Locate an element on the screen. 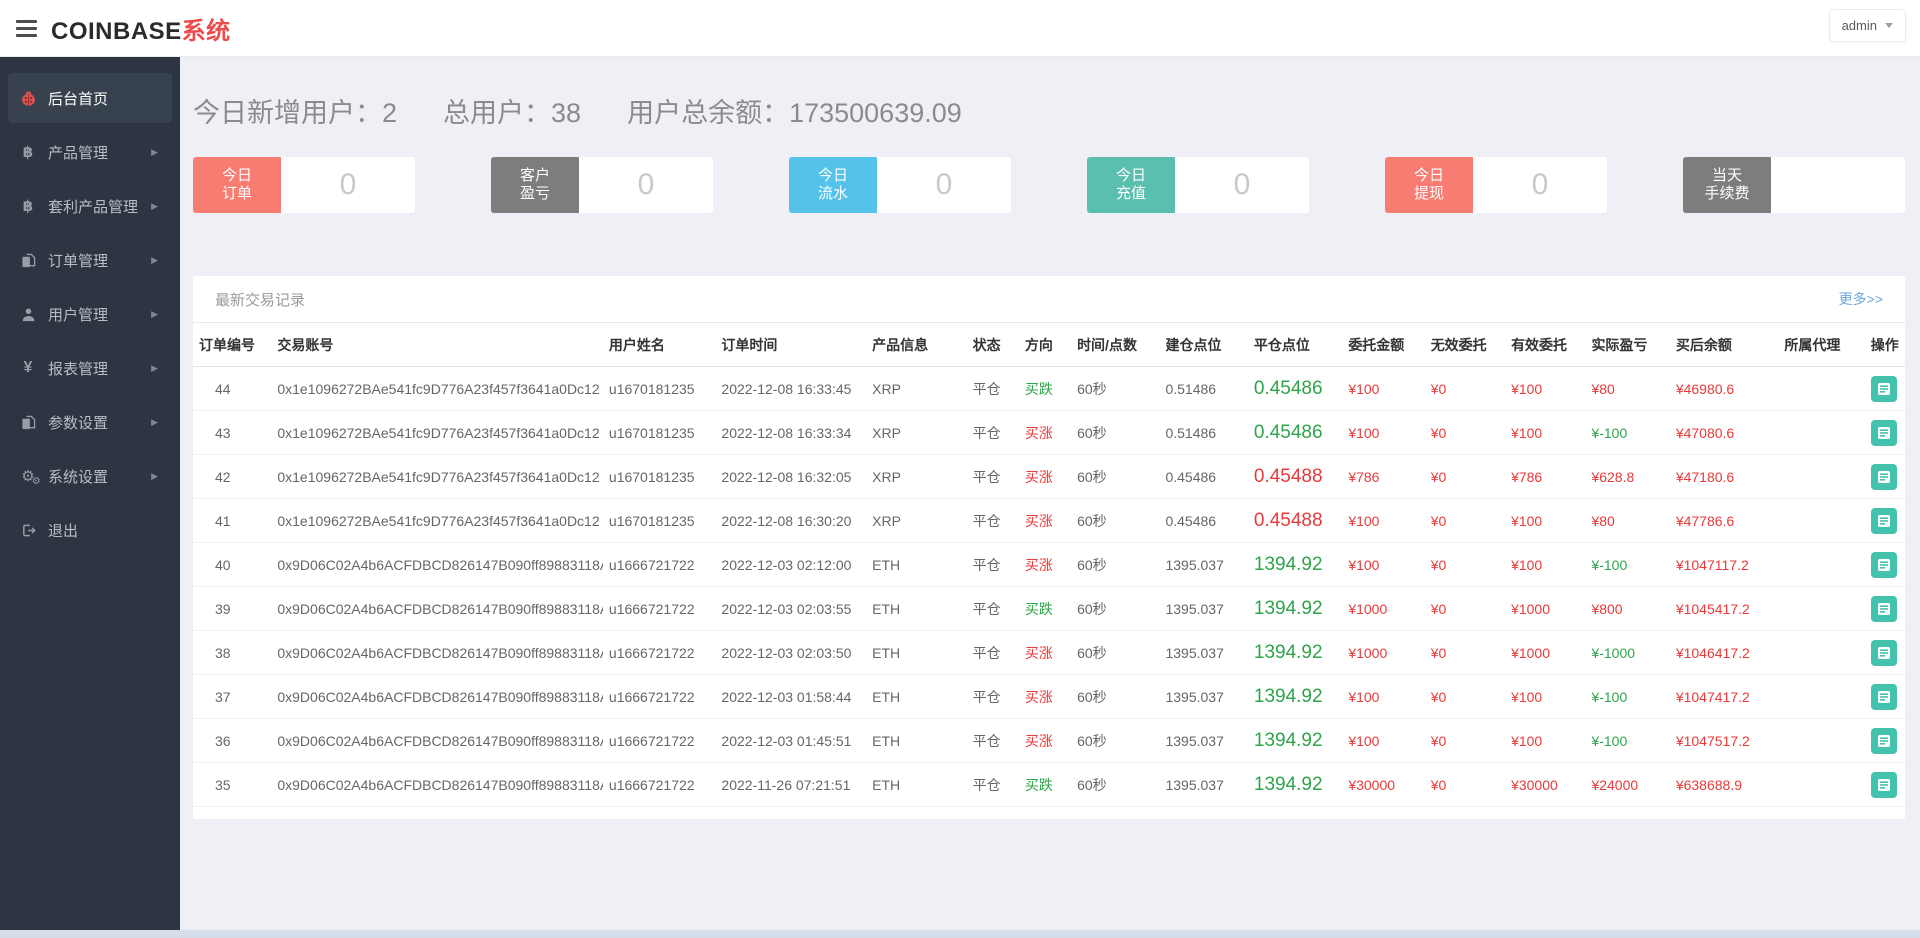  cell-after-balance: ¥1047417.2 is located at coordinates (1724, 696).